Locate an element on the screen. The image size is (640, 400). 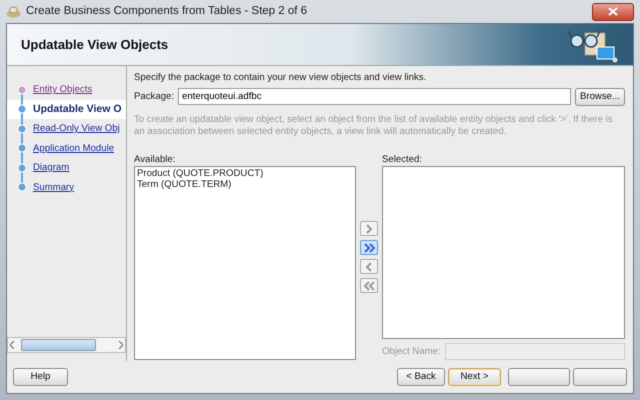
instructions-text: To create an updatable view object, select an object from the list of available entity objects and click '>'. If there is an association between selected entity objects, a view link will automatically be created. is located at coordinates (374, 126).